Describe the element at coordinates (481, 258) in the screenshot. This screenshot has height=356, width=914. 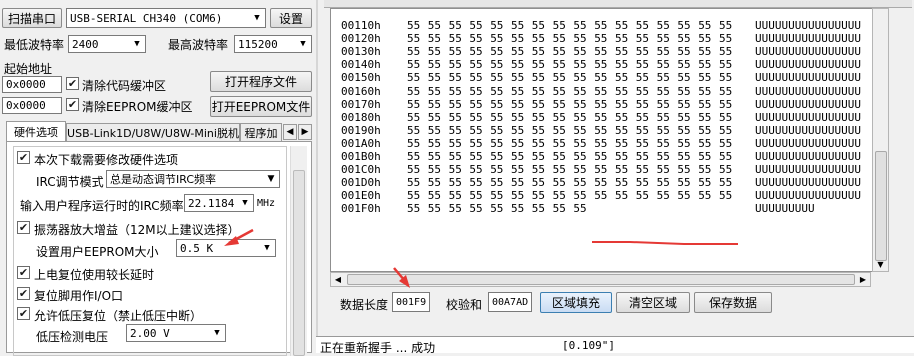
I see `annotation-overlay` at that location.